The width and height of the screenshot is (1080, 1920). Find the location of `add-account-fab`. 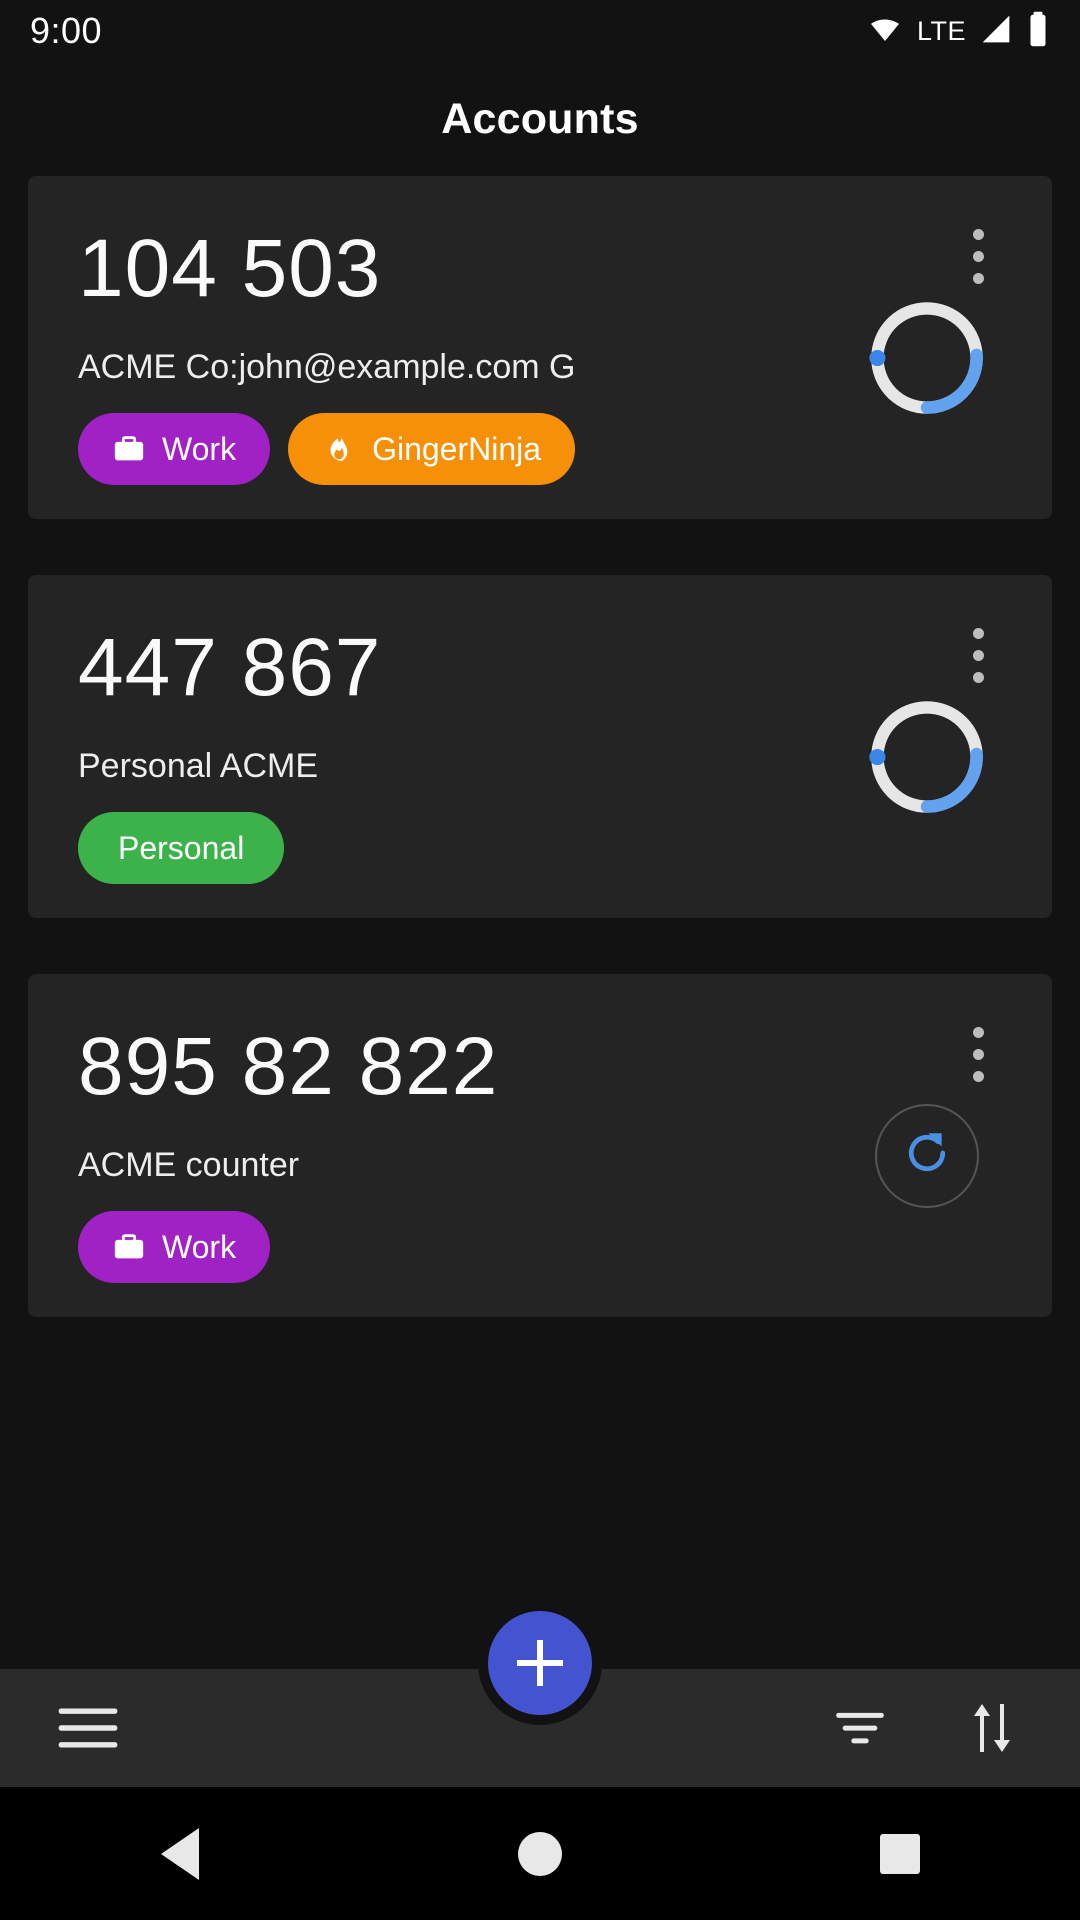

add-account-fab is located at coordinates (540, 1663).